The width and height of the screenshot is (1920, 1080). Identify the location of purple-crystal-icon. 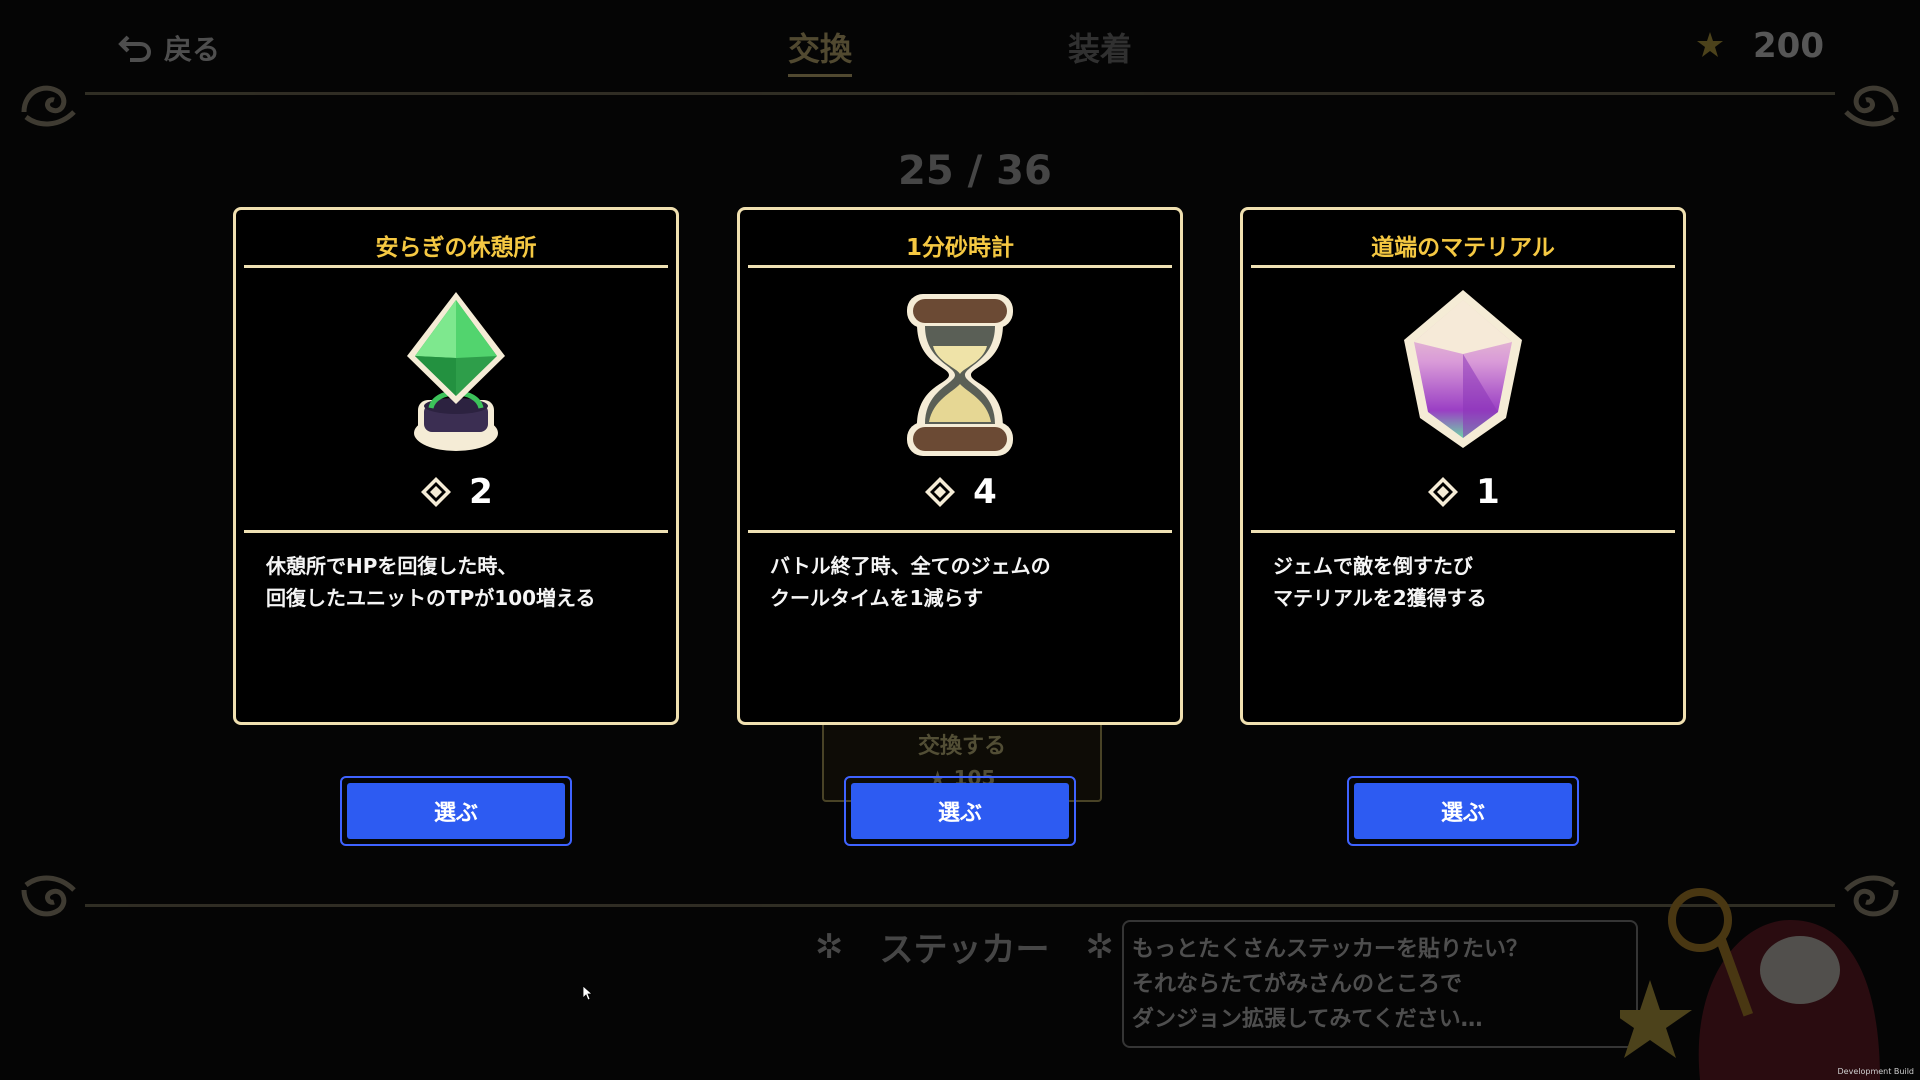
(1463, 369).